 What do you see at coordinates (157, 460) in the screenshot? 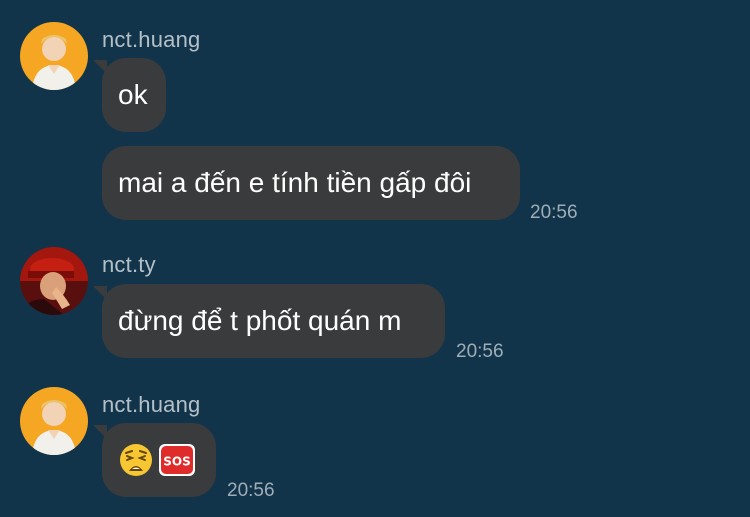
I see `emoji-row: SOS` at bounding box center [157, 460].